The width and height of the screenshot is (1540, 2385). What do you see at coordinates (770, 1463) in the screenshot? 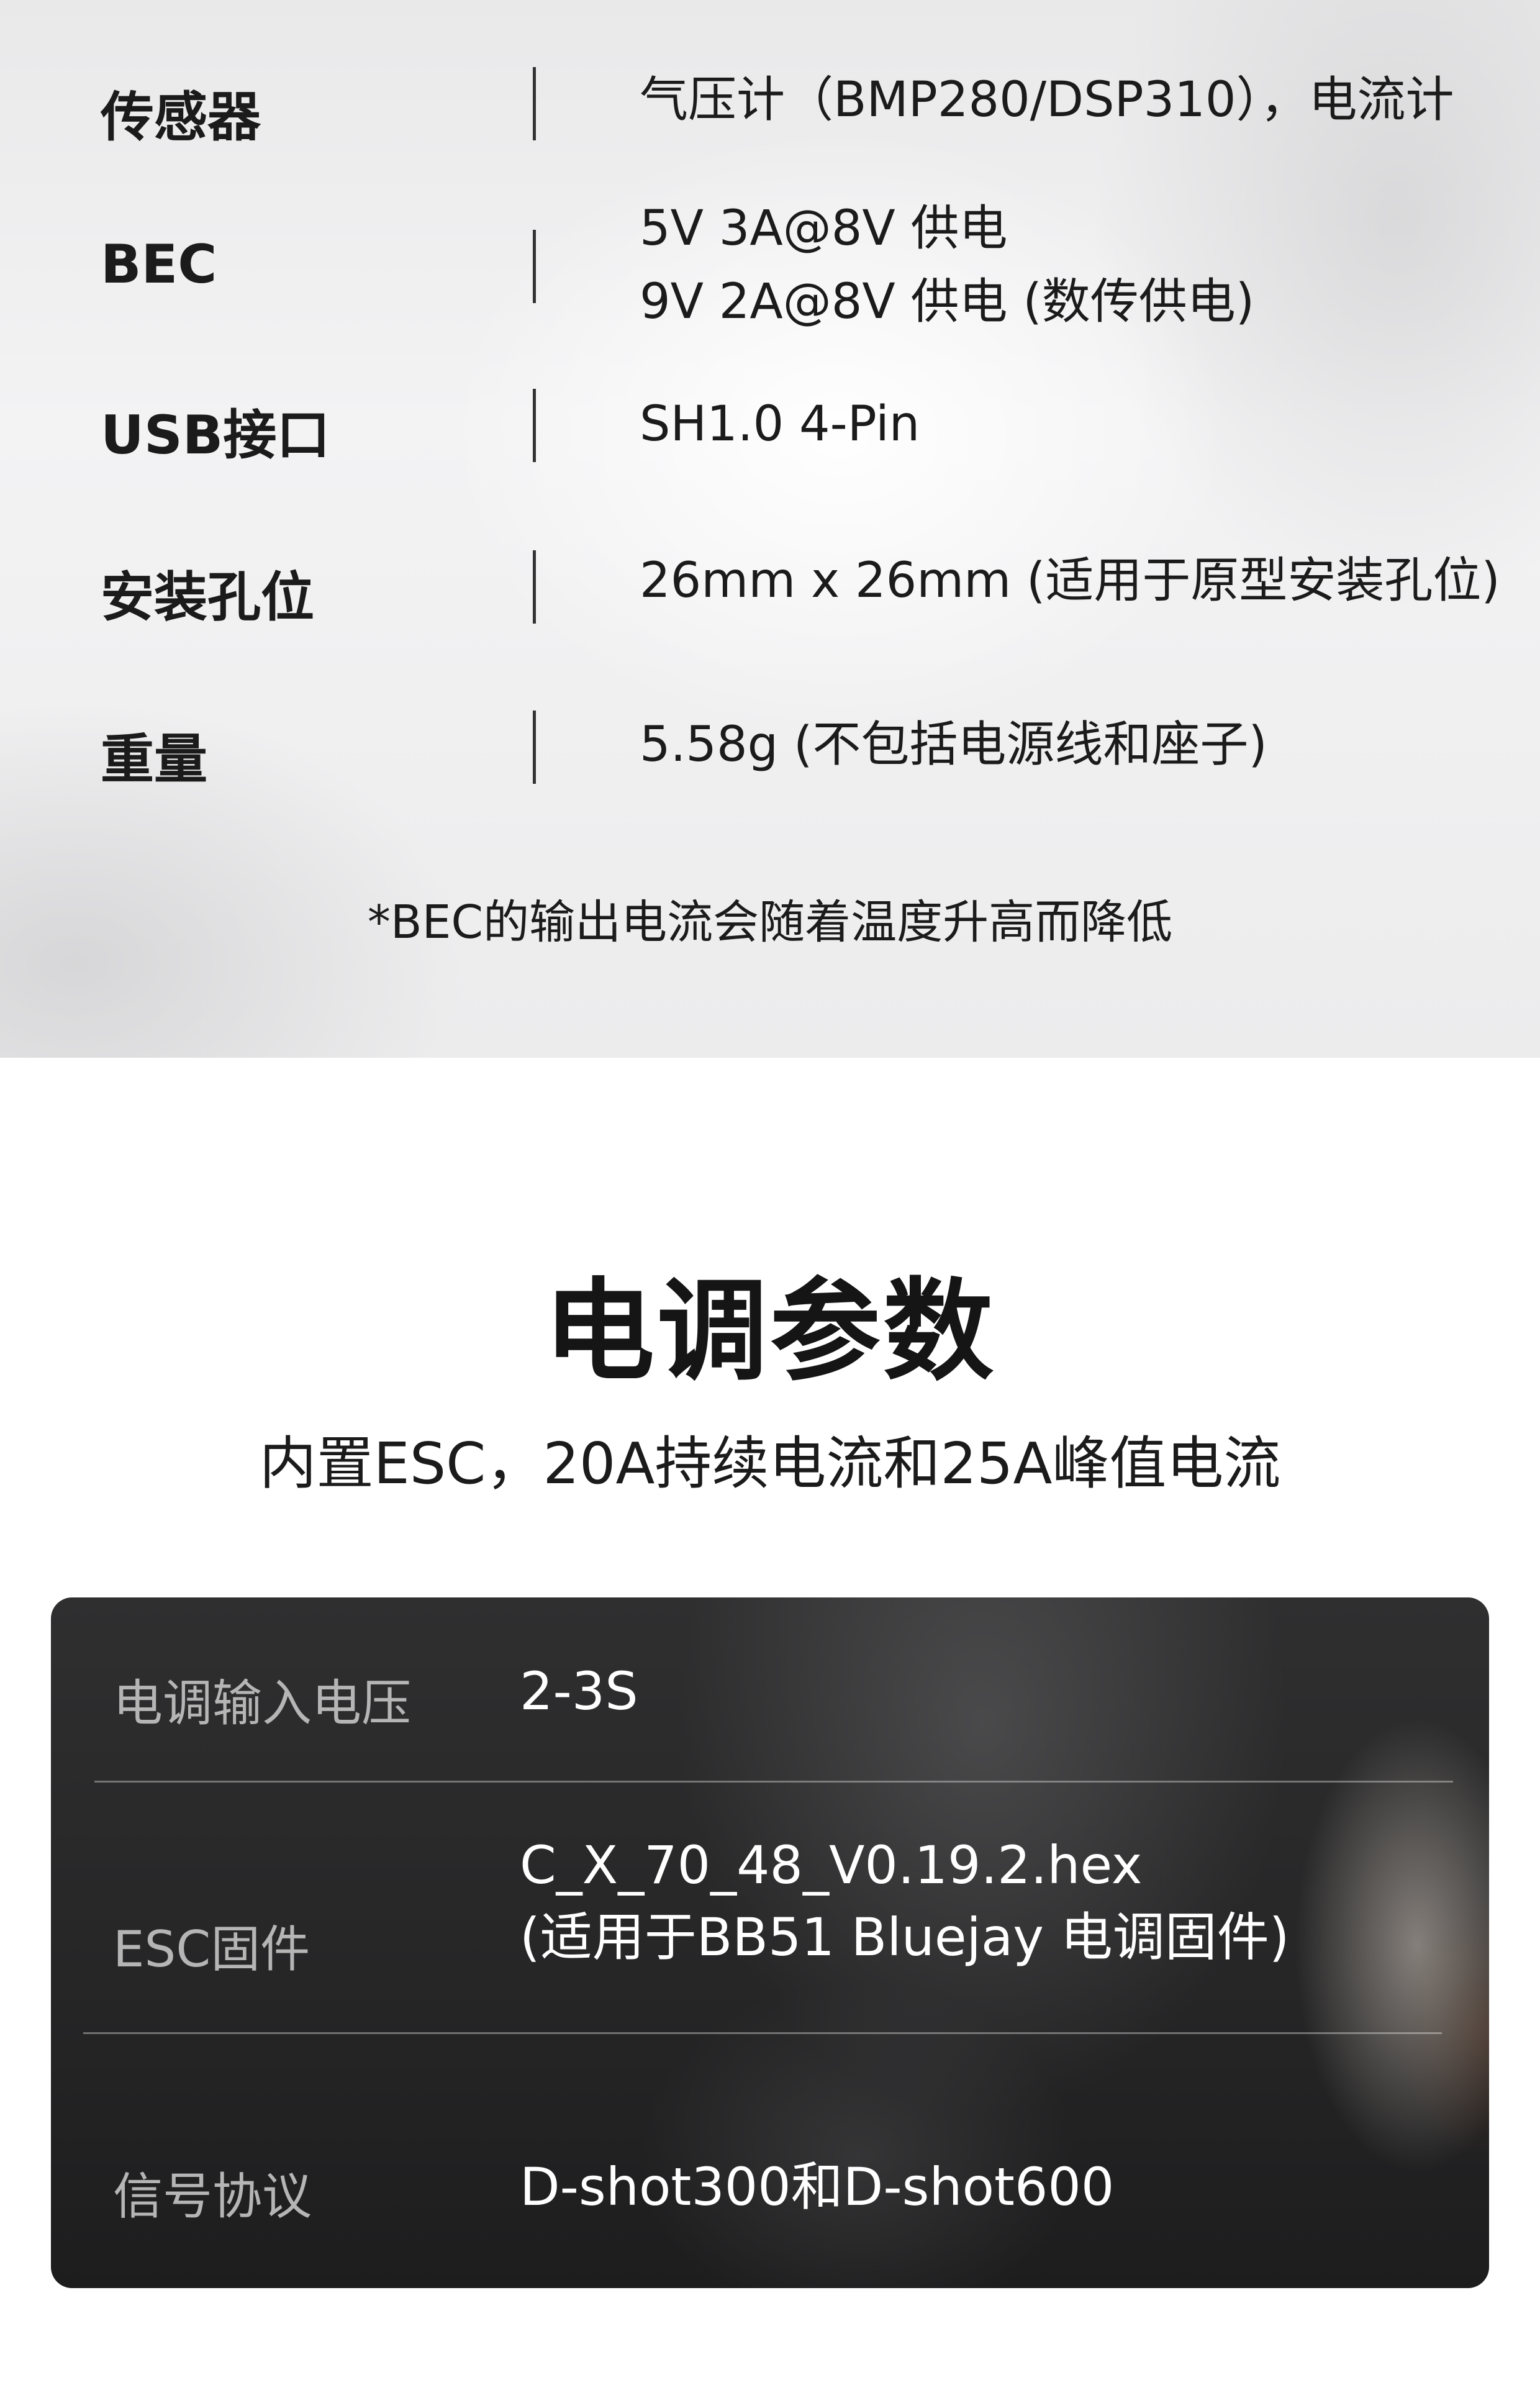
I see `esc-section-subtitle: 内置ESC，20A持续电流和25A峰值电流` at bounding box center [770, 1463].